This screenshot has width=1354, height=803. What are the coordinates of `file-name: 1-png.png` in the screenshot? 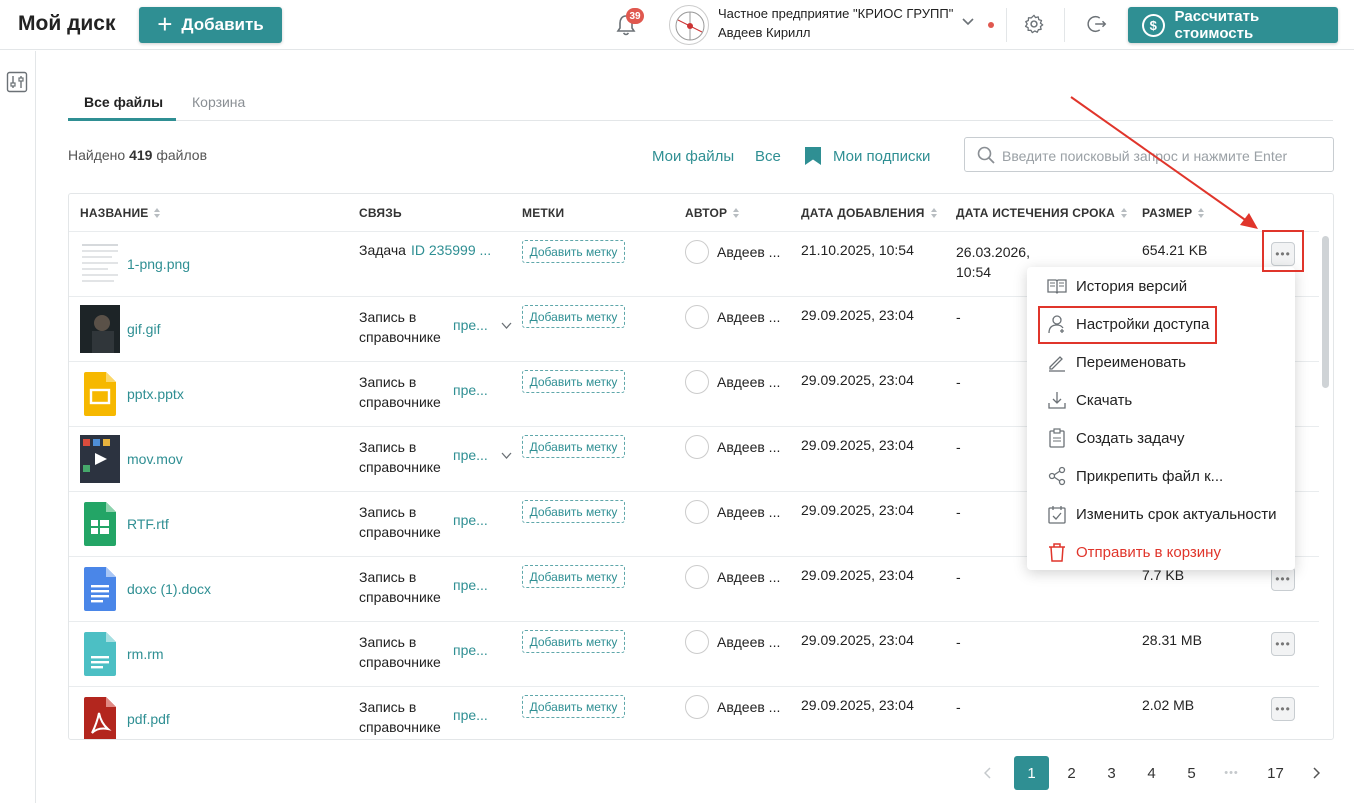 It's located at (158, 264).